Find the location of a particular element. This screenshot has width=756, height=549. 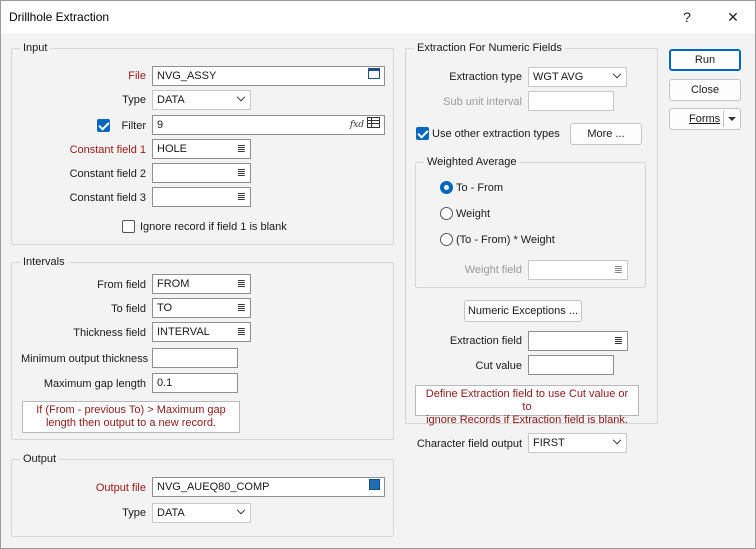

output-file-value: NVG_AUEQ80_COMP is located at coordinates (213, 487).